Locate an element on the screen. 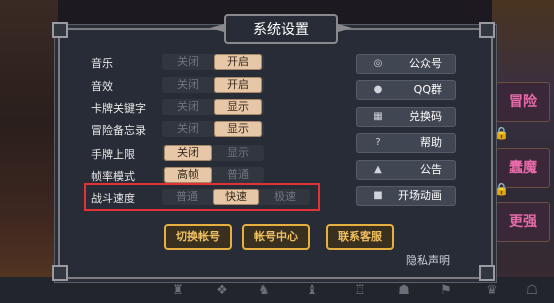  menu-icon: ⚑ is located at coordinates (446, 291).